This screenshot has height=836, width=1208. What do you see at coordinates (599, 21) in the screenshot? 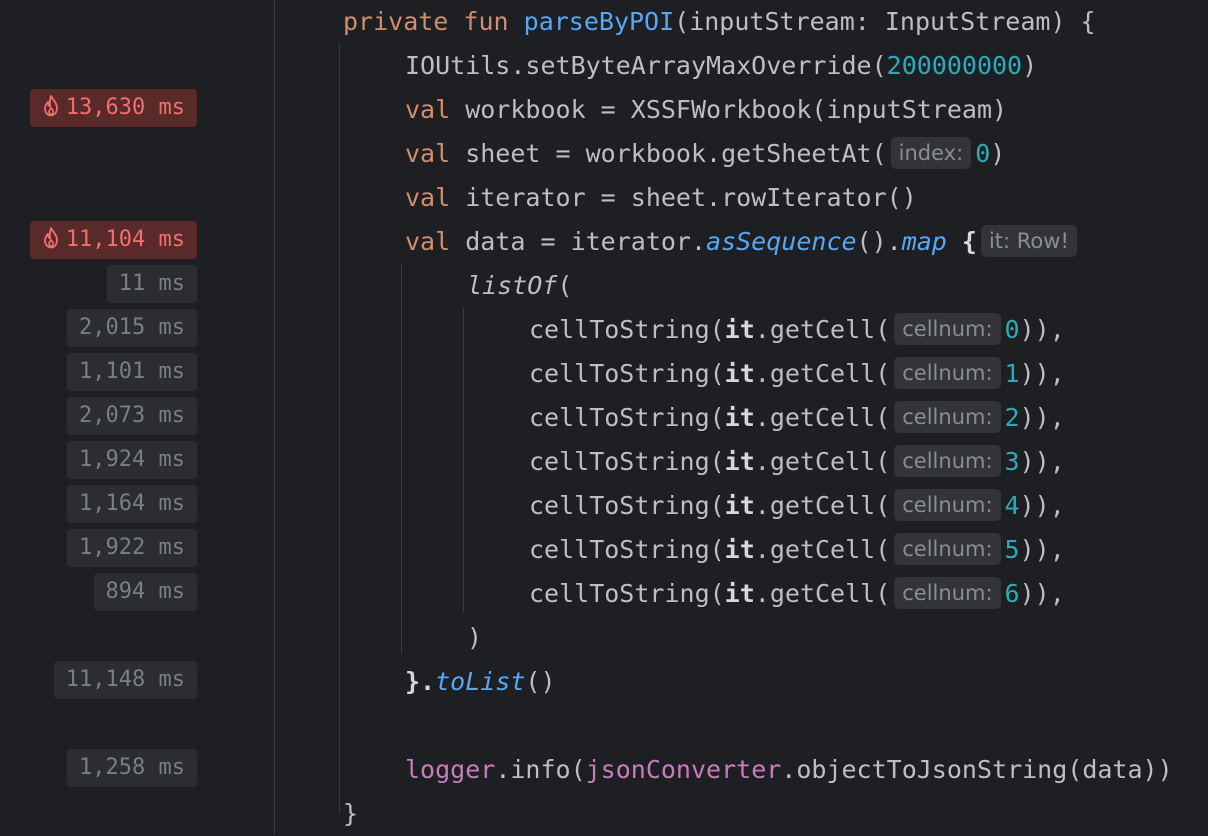
I see `function-name: parseByPOI` at bounding box center [599, 21].